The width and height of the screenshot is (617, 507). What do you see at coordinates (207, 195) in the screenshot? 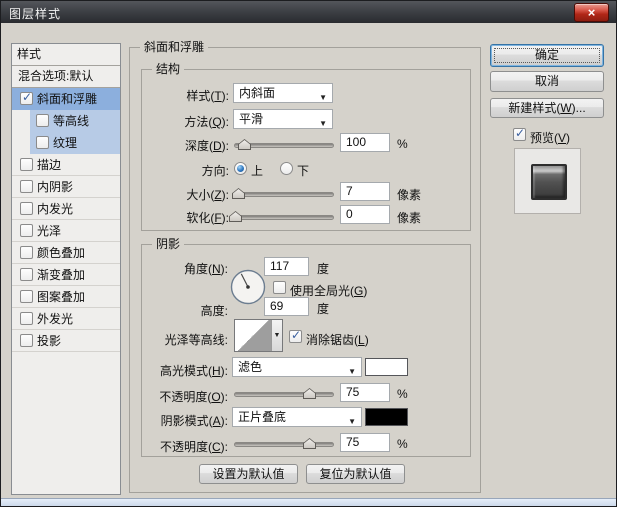
I see `size-label: 大小(Z):` at bounding box center [207, 195].